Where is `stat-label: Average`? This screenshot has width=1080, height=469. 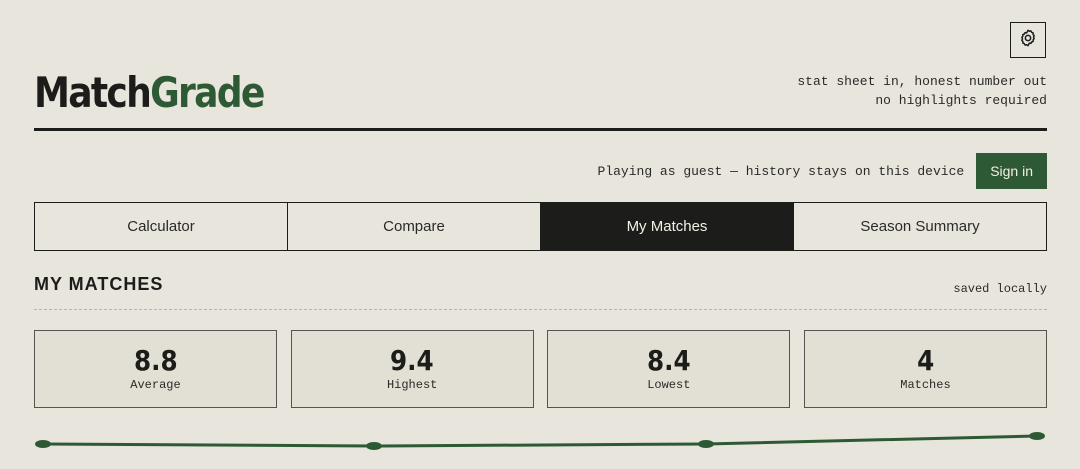
stat-label: Average is located at coordinates (155, 385).